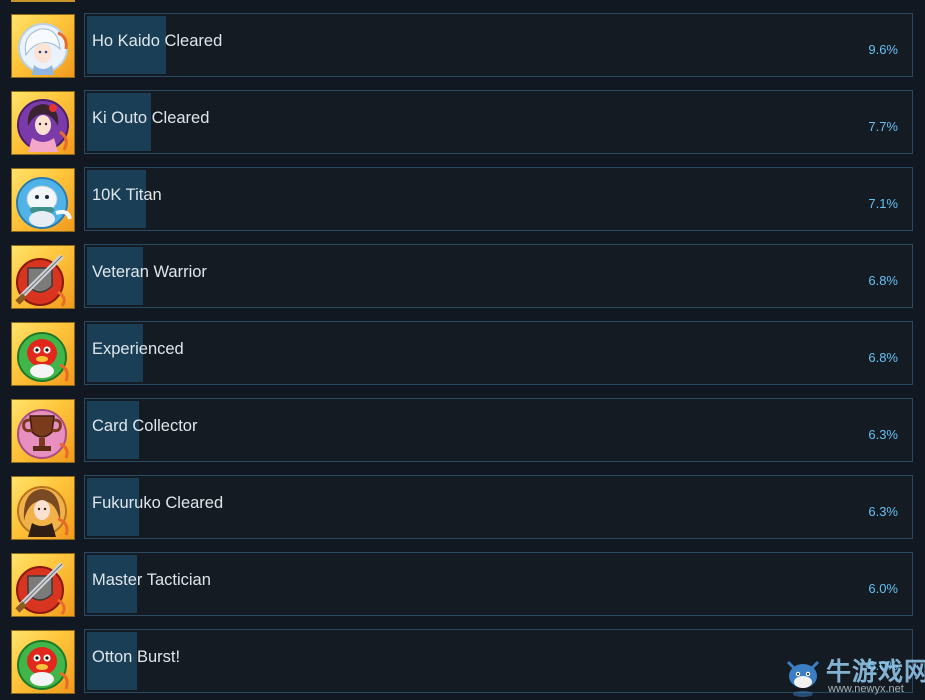  What do you see at coordinates (145, 426) in the screenshot?
I see `achievement-name: Card Collector` at bounding box center [145, 426].